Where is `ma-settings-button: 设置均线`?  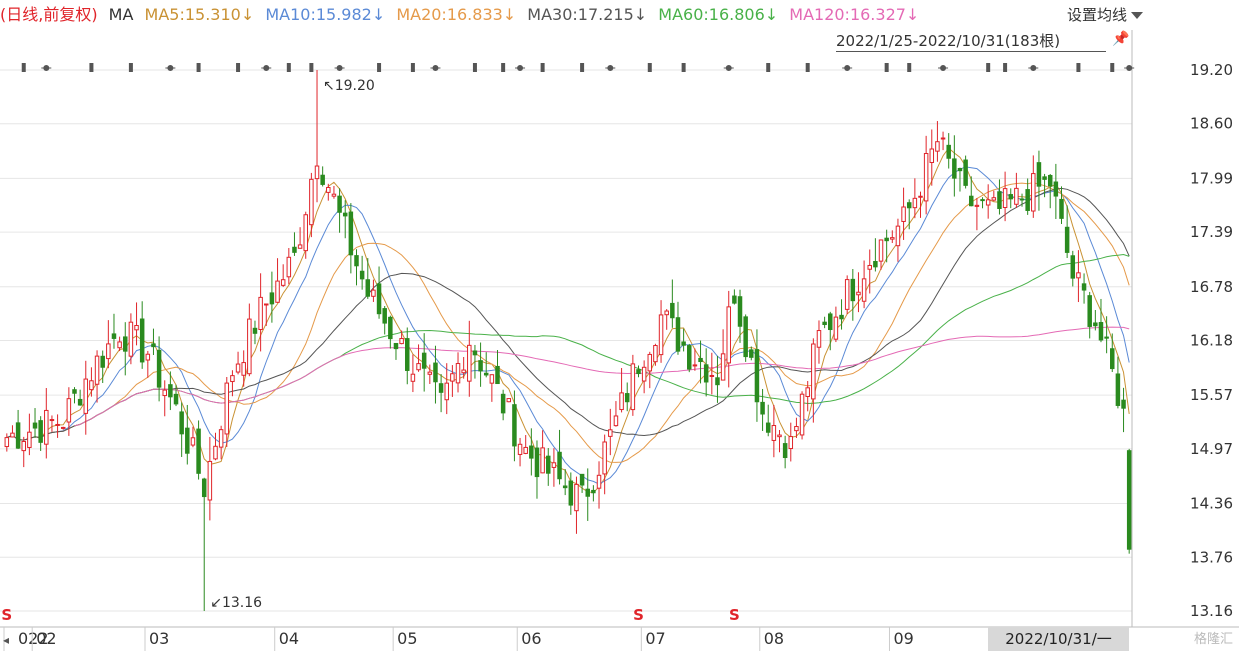 ma-settings-button: 设置均线 is located at coordinates (1097, 14).